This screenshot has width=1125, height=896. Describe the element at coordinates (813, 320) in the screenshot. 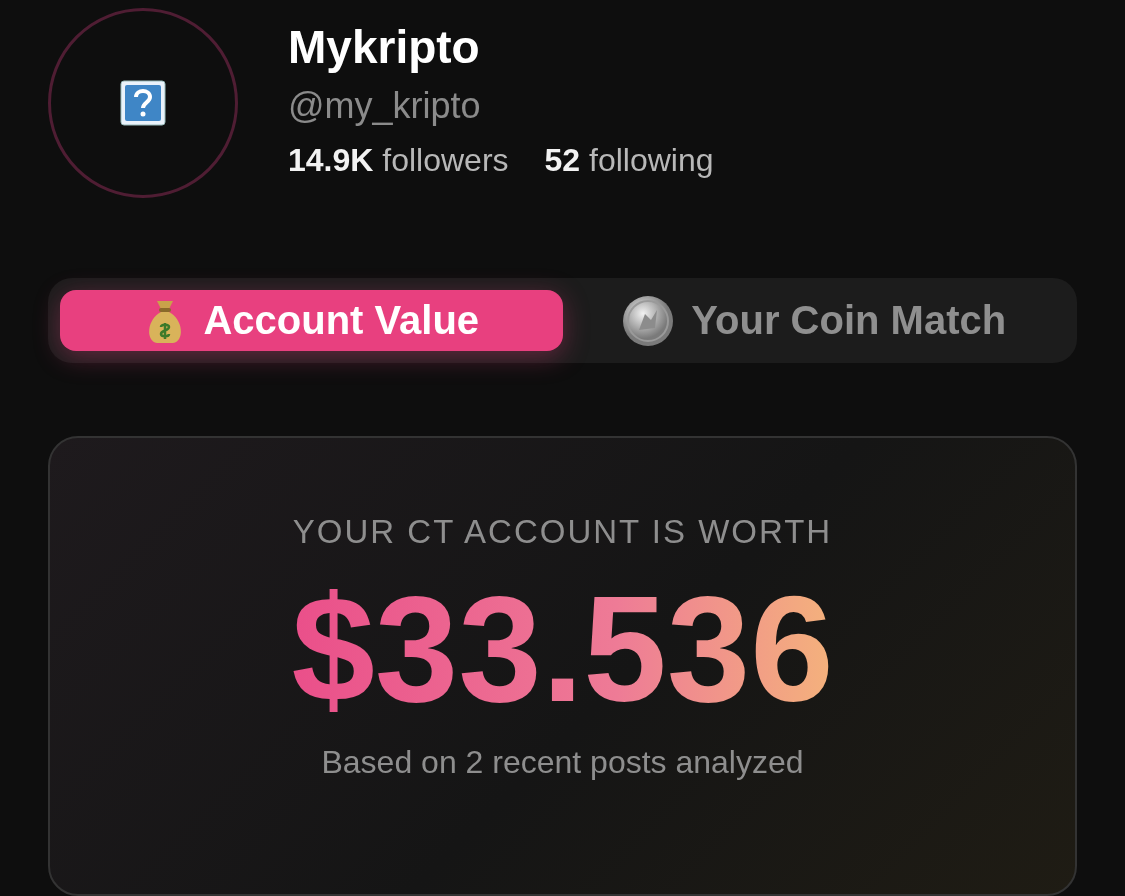

I see `tab: Your Coin Match` at that location.